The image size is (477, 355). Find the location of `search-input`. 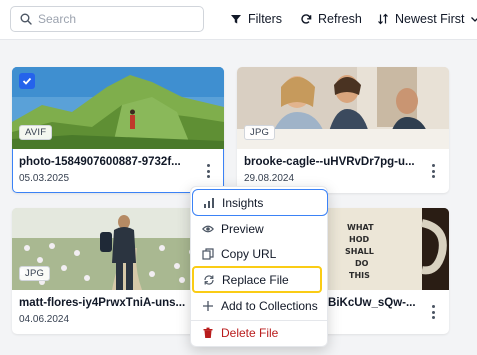

search-input is located at coordinates (113, 19).